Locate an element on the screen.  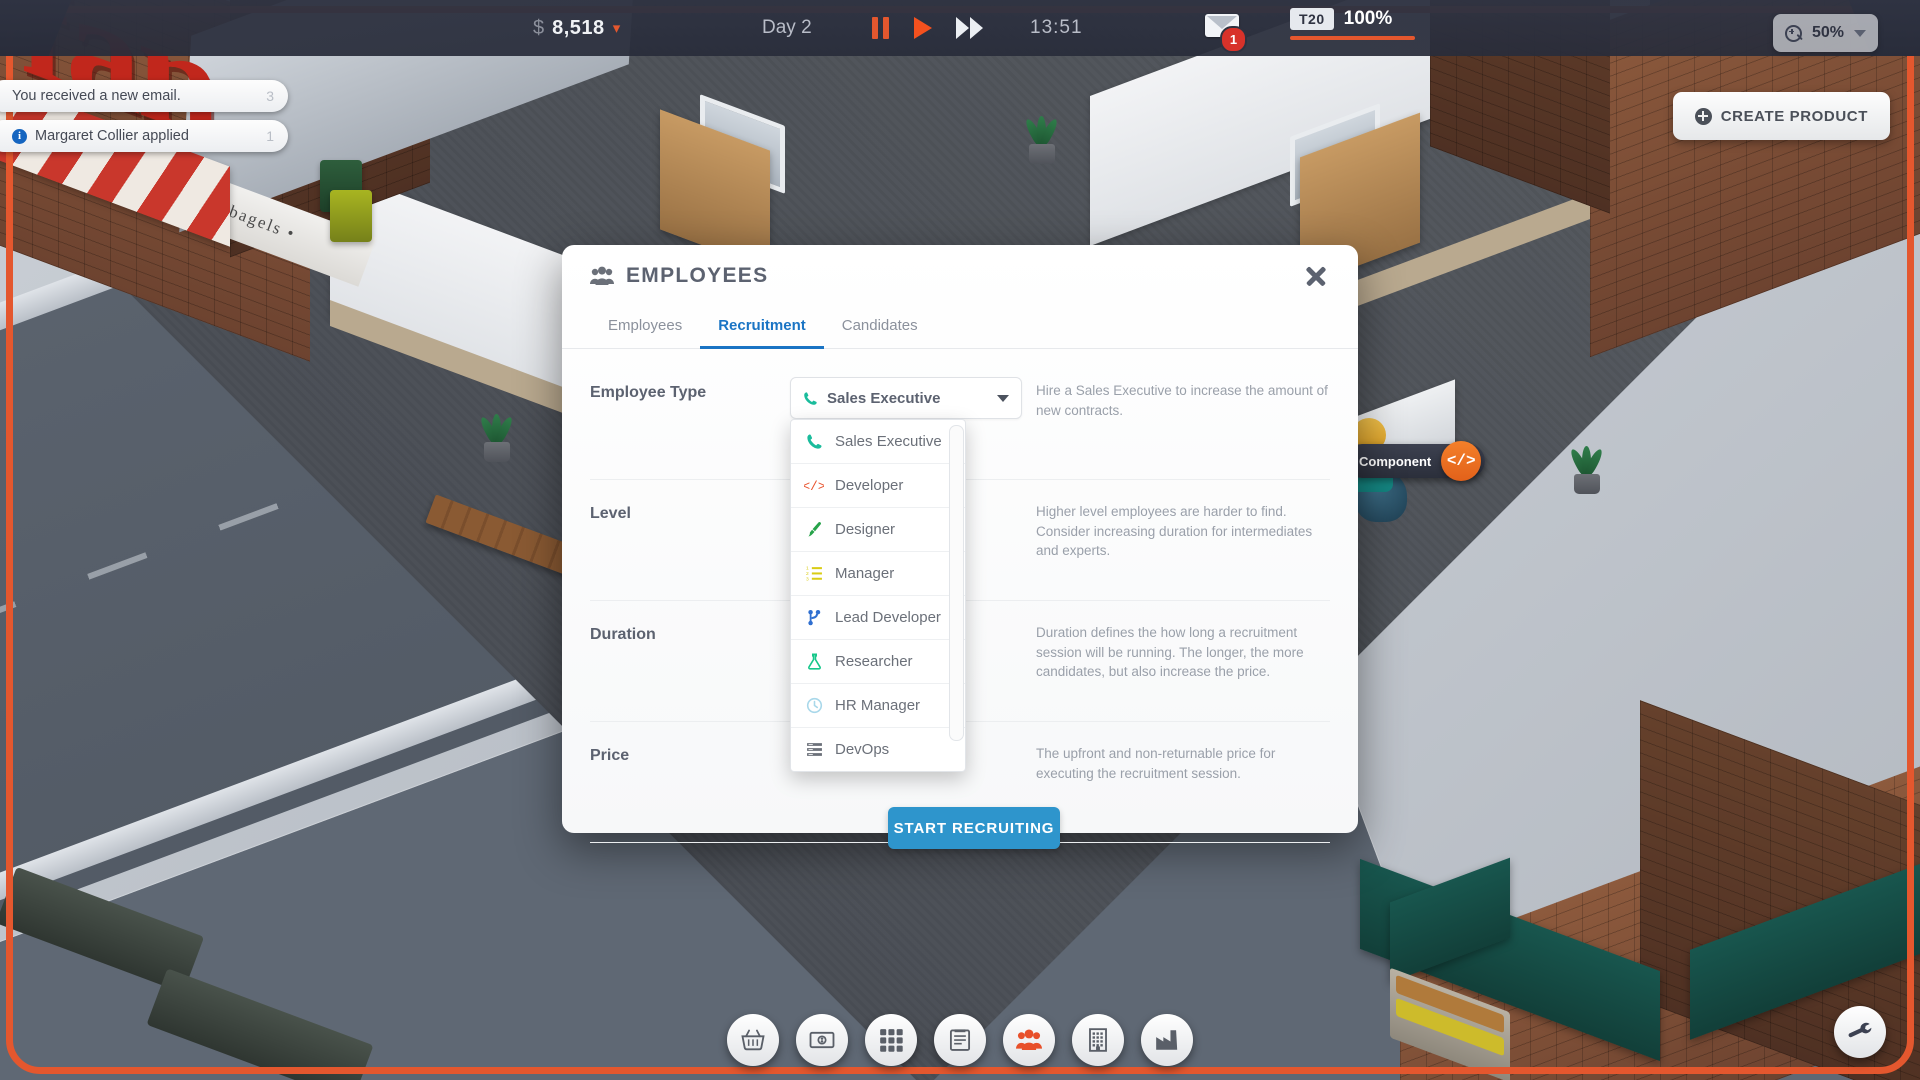
building-icon is located at coordinates (1098, 1040).